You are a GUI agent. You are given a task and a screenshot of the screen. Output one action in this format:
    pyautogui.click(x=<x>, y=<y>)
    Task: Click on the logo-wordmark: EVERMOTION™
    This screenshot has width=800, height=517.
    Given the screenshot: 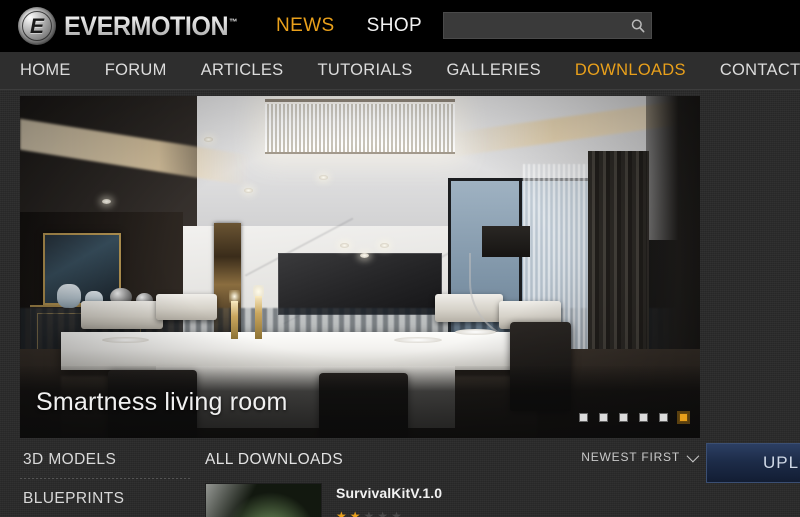 What is the action you would take?
    pyautogui.click(x=150, y=26)
    